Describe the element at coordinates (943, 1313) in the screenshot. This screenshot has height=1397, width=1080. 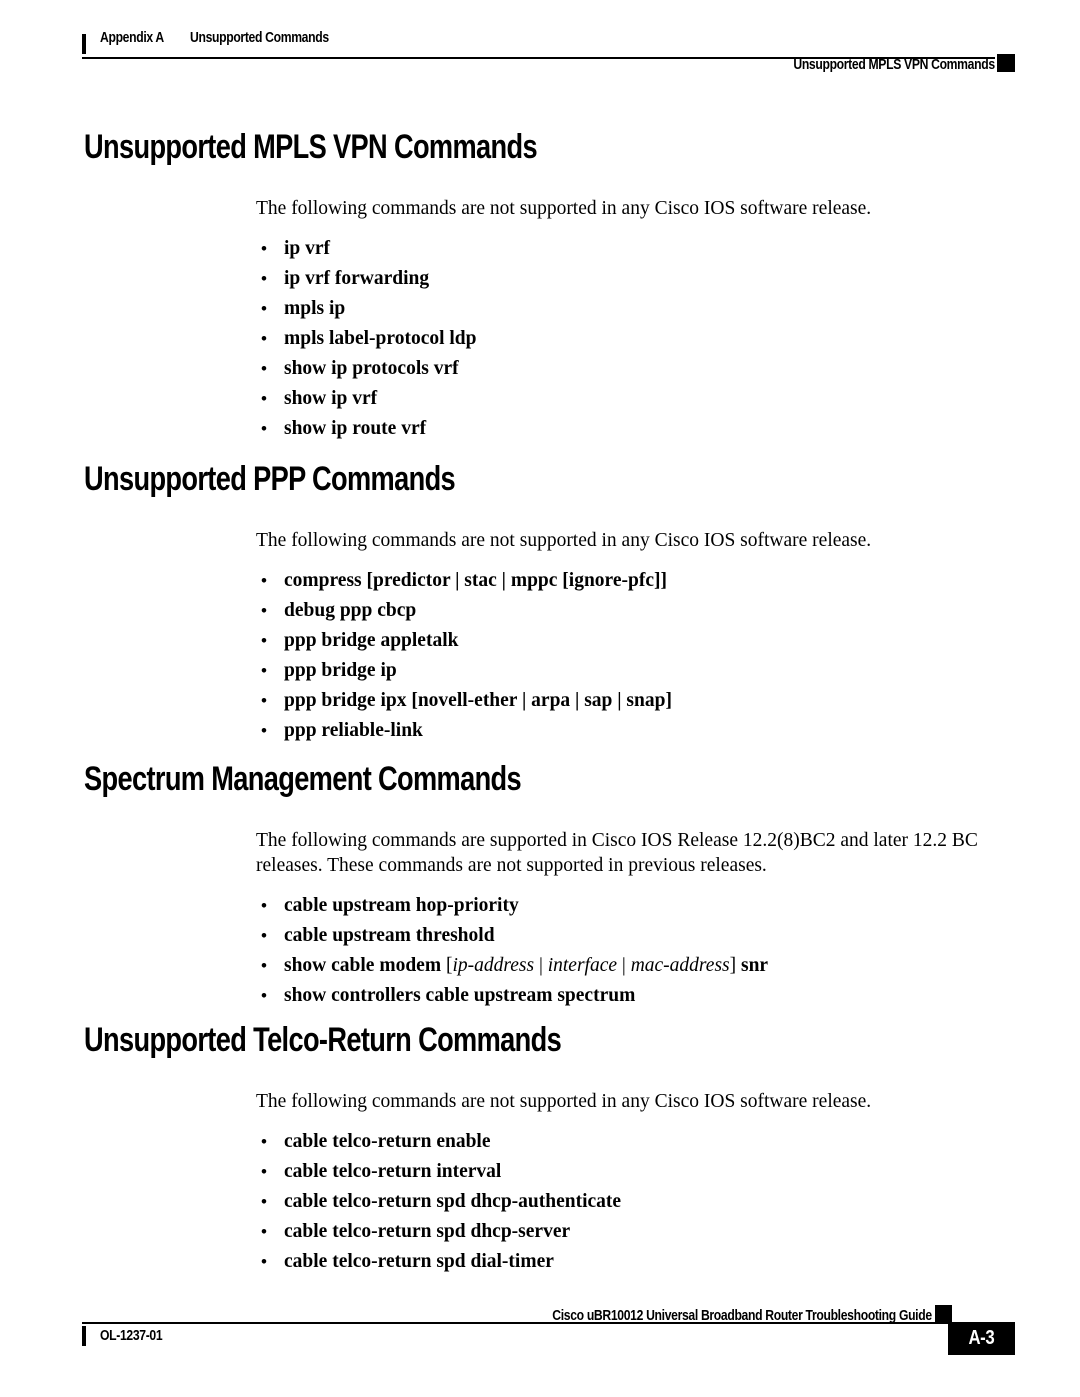
I see `footer-black-square-marker` at that location.